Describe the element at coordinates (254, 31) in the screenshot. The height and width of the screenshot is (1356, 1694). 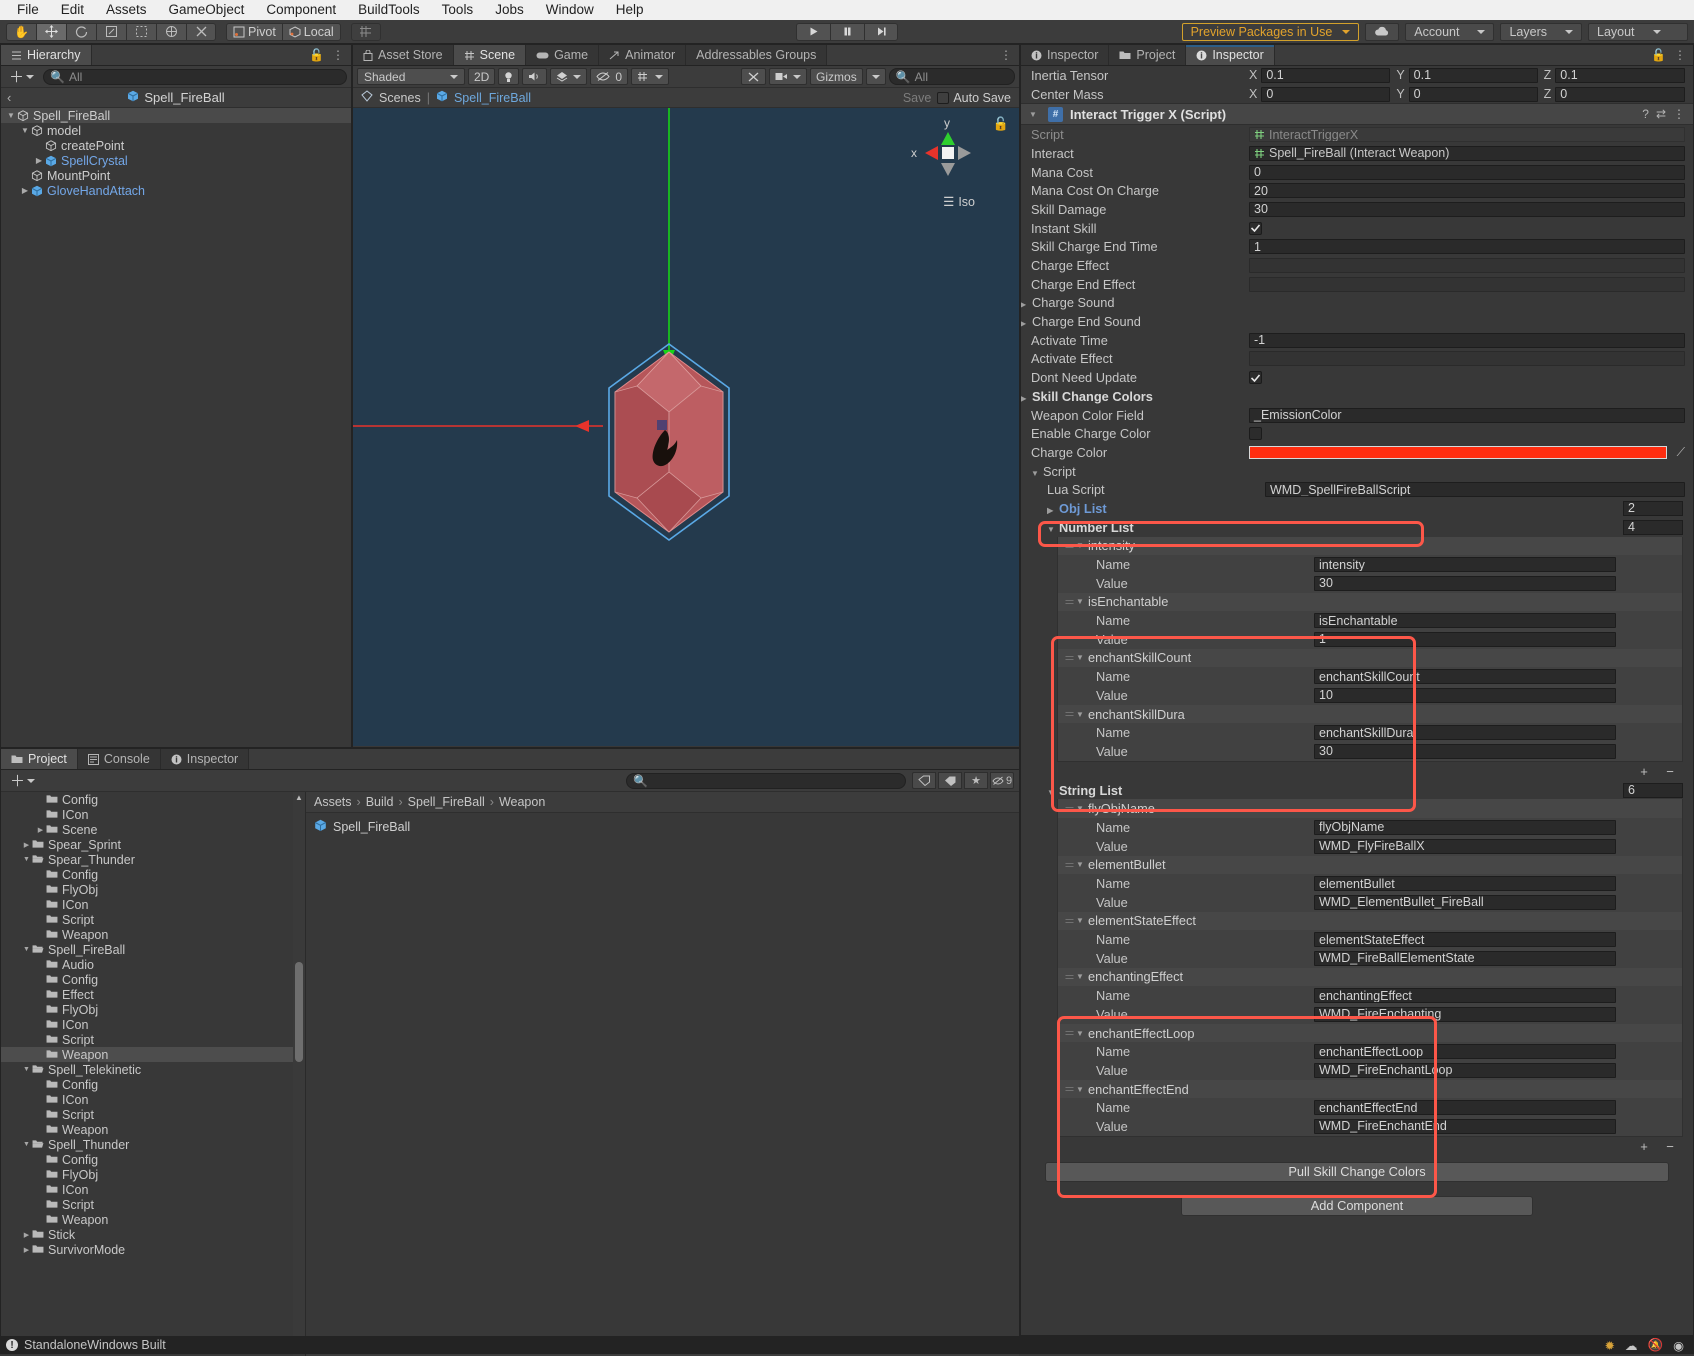
I see `pivot-toggle: Pivot` at that location.